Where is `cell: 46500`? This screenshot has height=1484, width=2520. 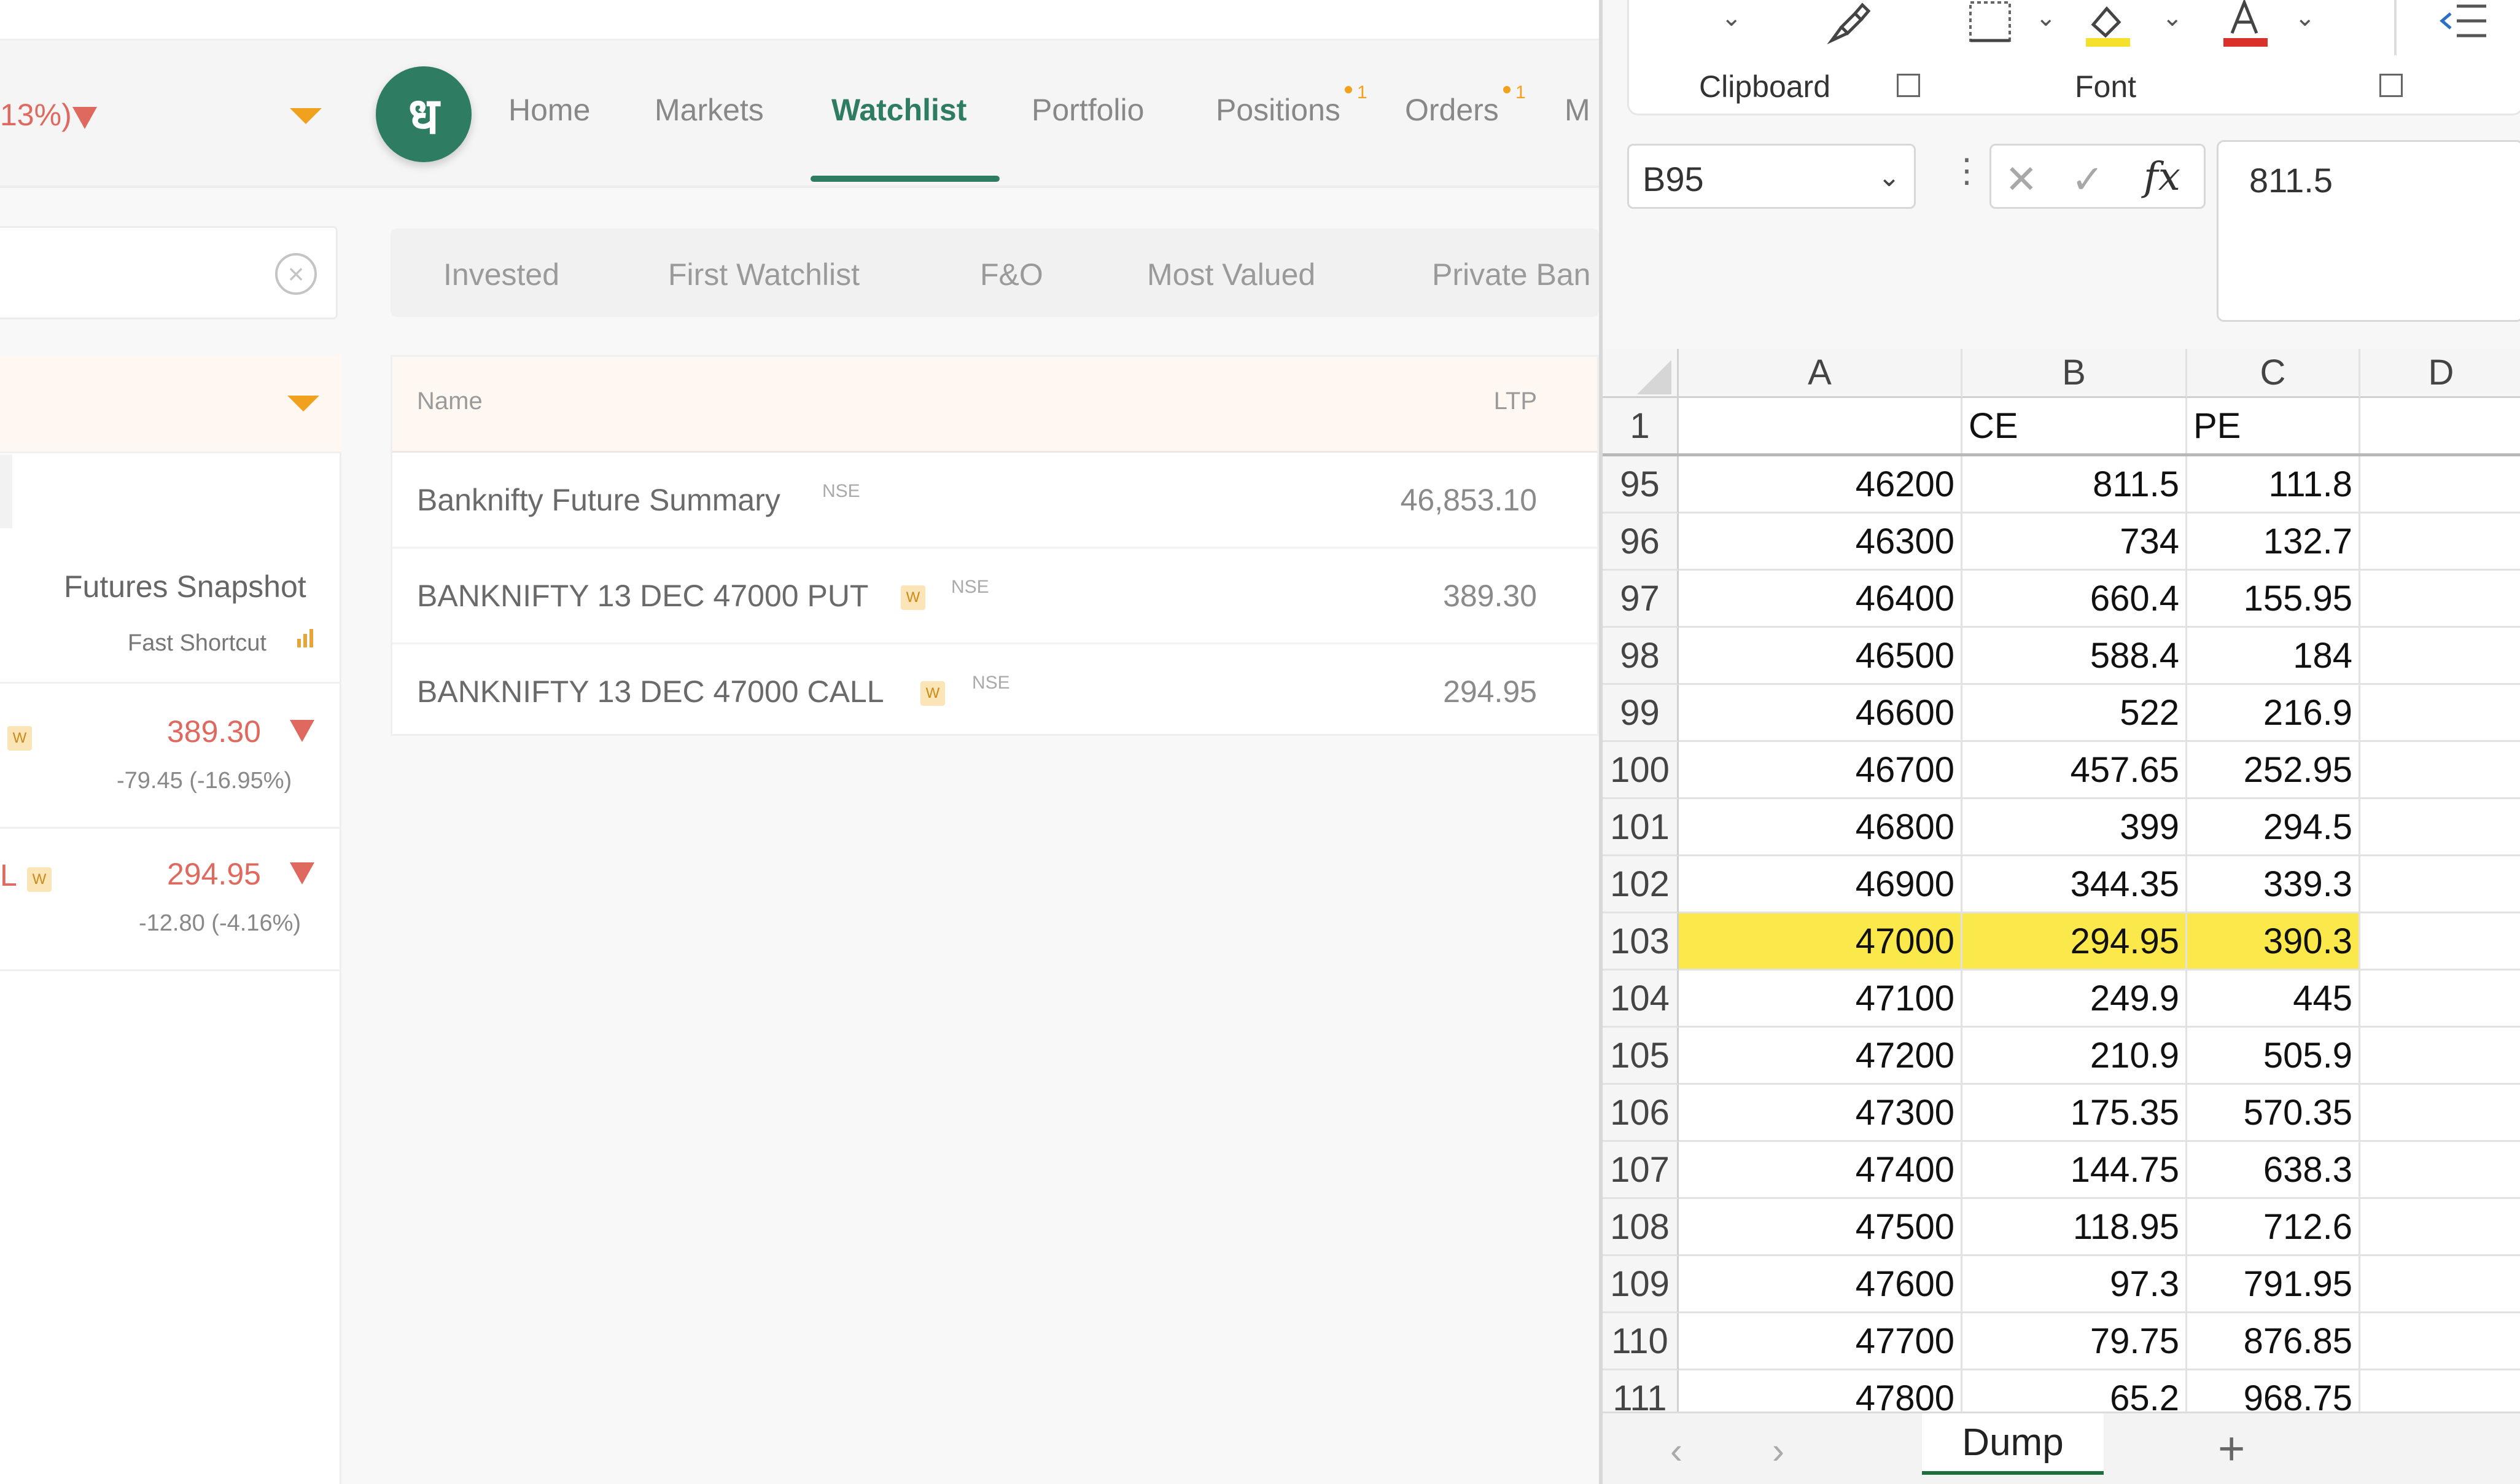
cell: 46500 is located at coordinates (1820, 656).